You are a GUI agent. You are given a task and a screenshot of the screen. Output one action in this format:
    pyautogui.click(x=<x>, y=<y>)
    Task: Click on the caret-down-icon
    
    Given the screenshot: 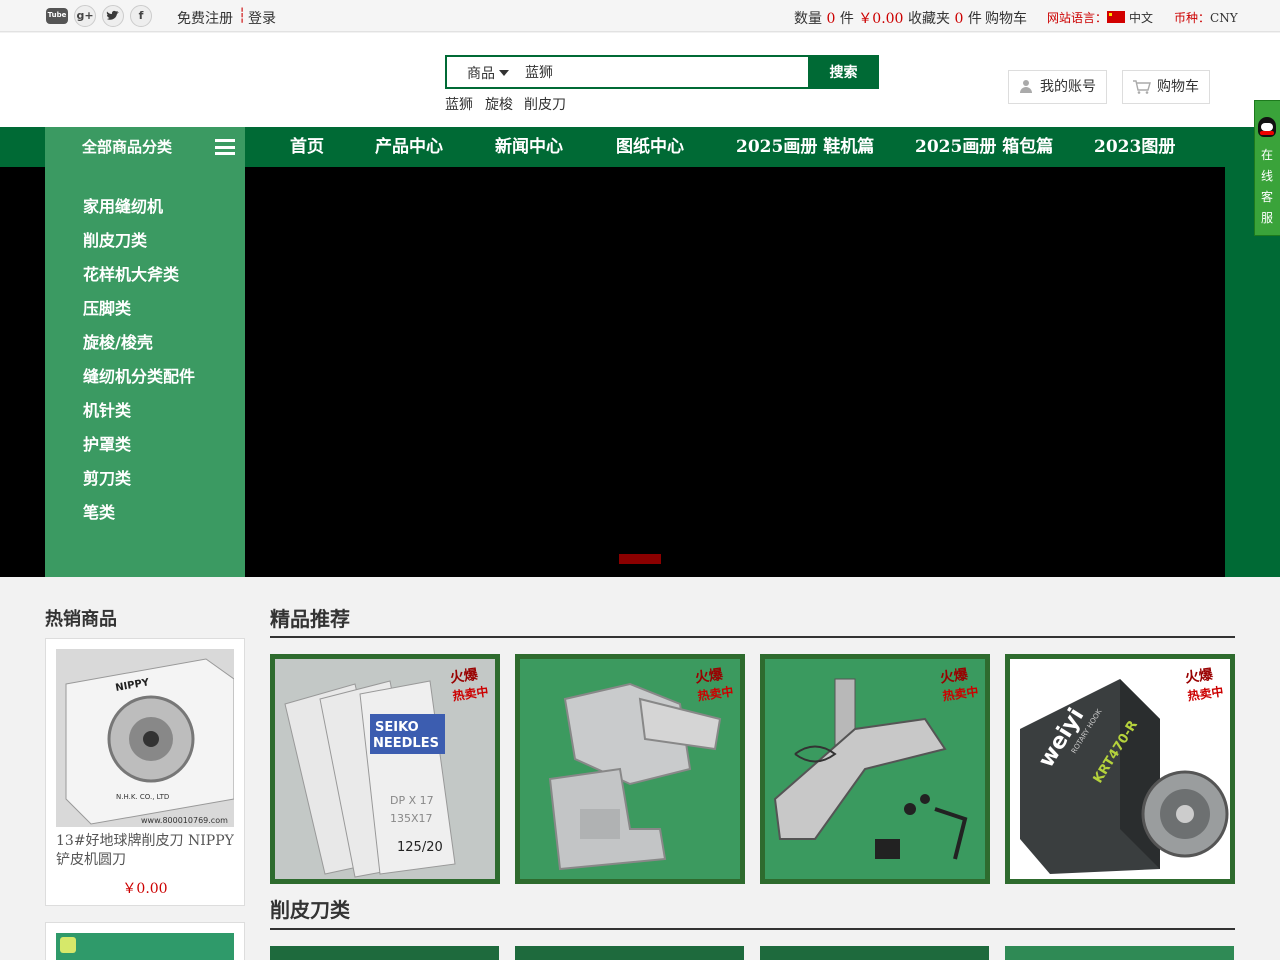 What is the action you would take?
    pyautogui.click(x=504, y=73)
    